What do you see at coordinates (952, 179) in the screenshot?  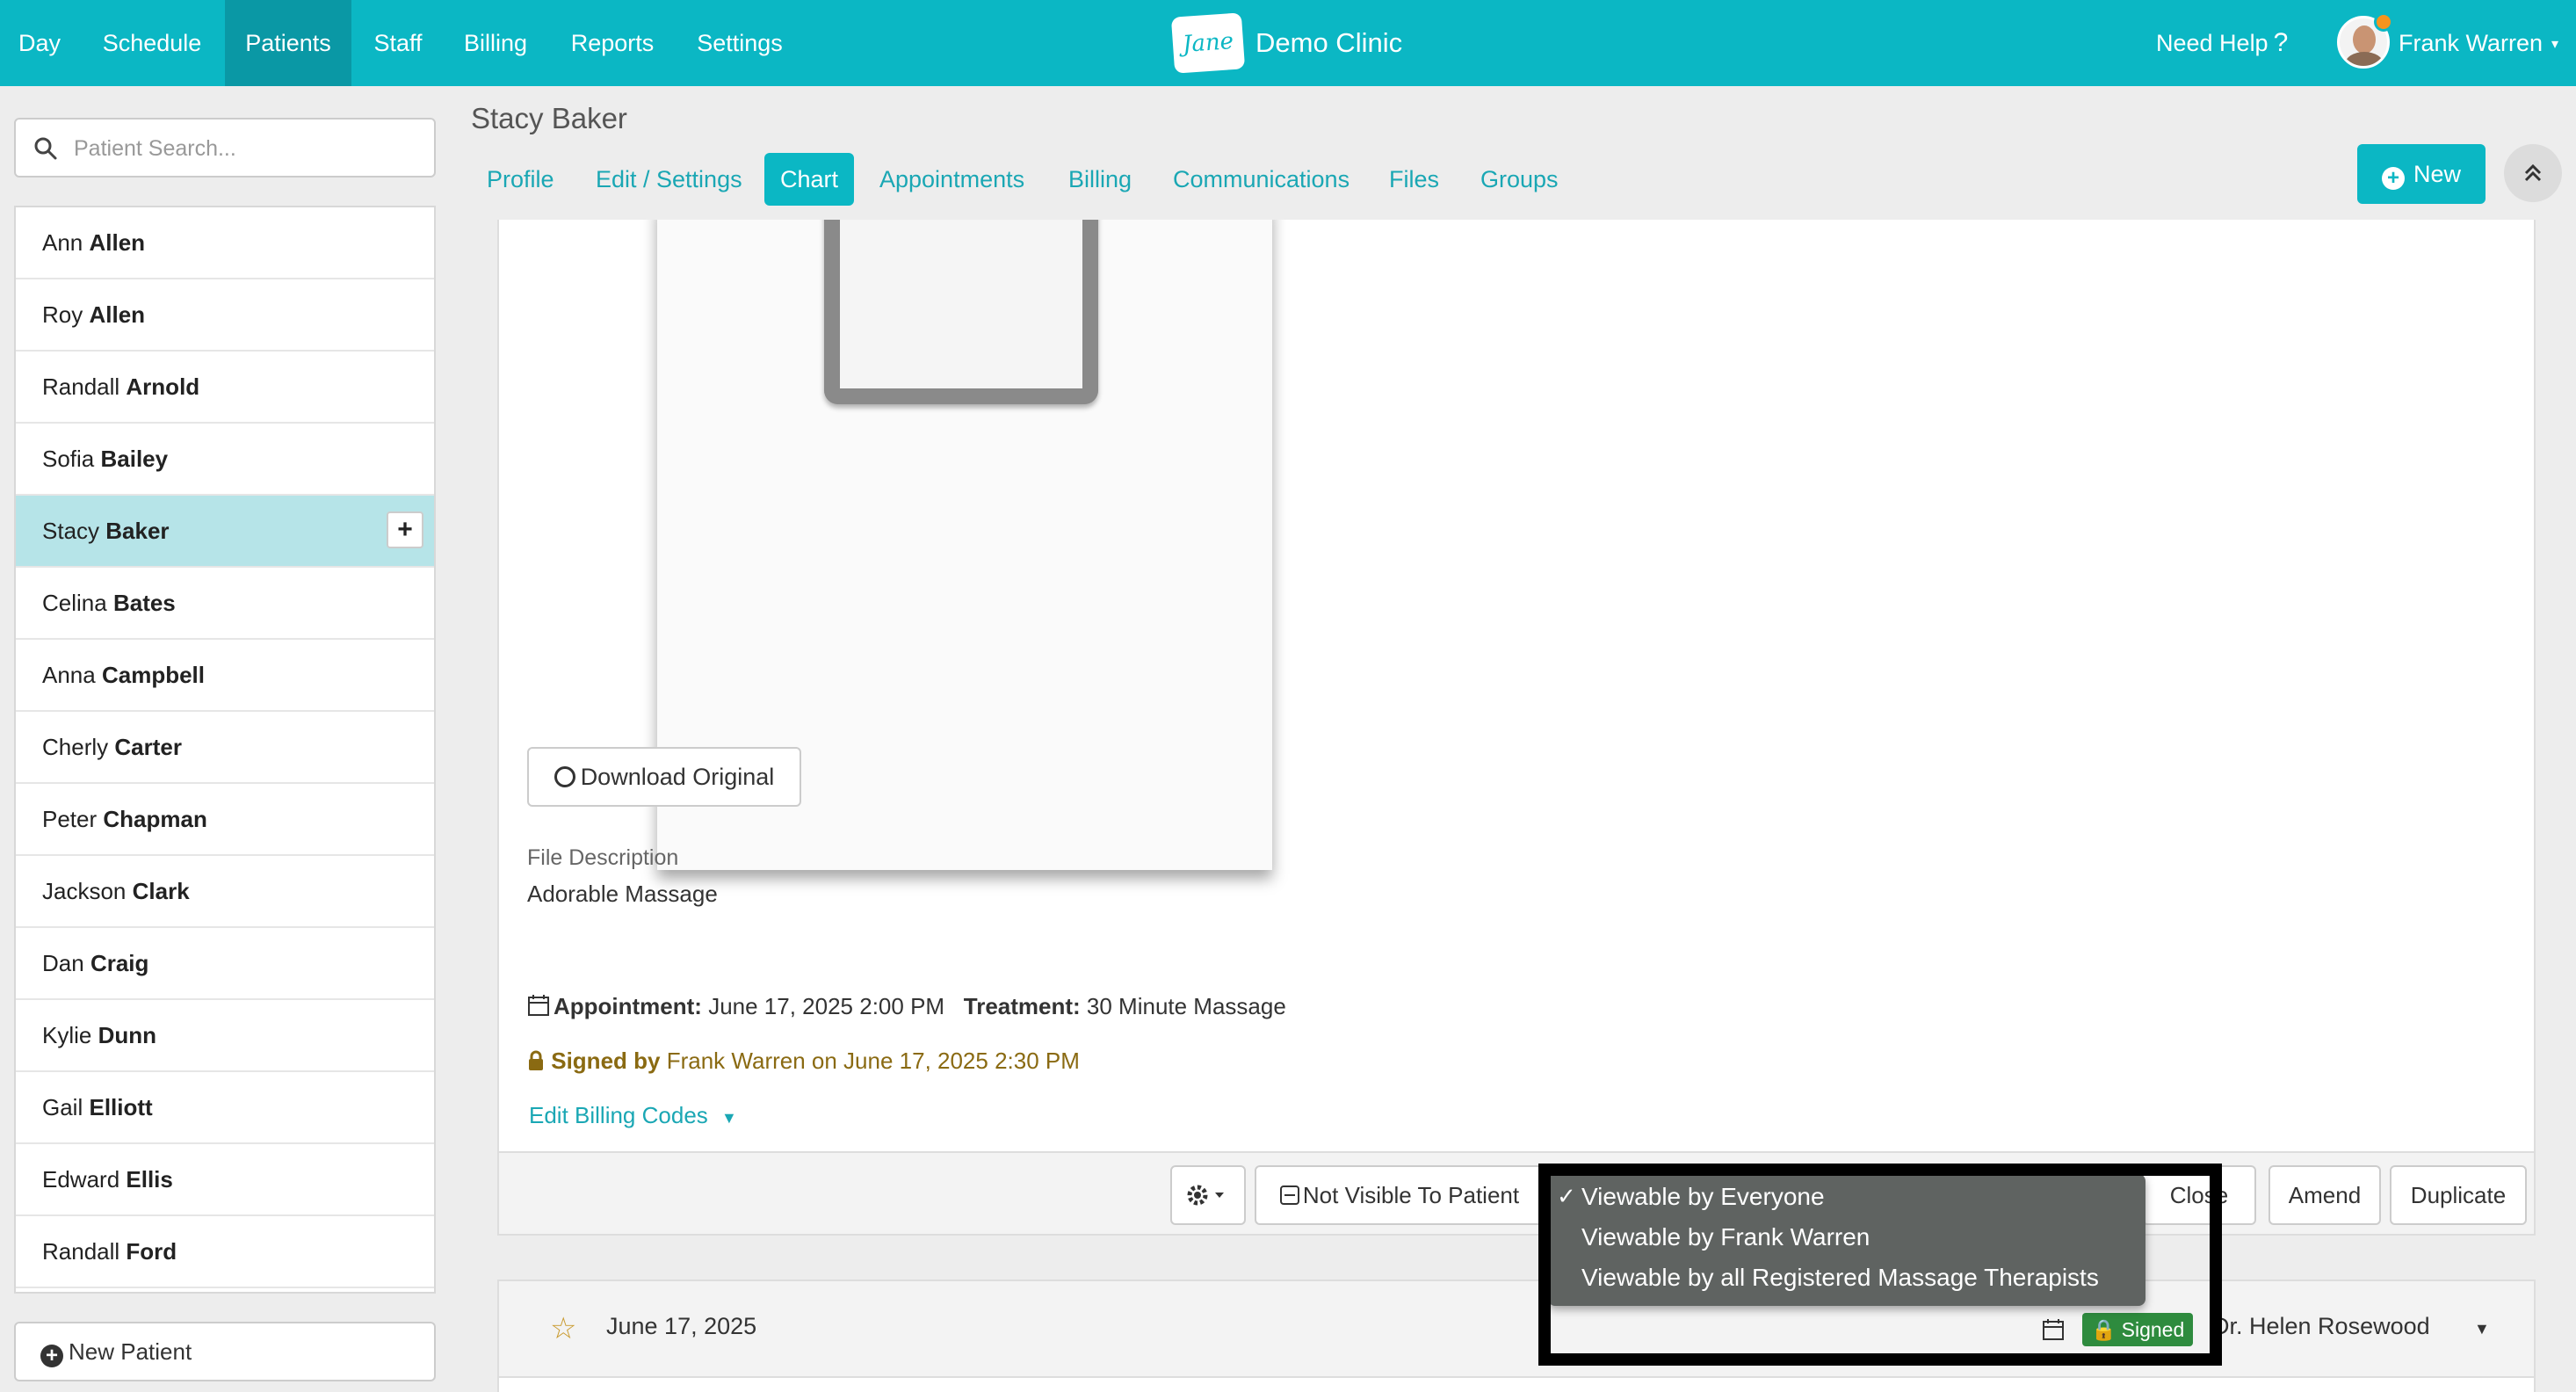 I see `tab-appointments: Appointments` at bounding box center [952, 179].